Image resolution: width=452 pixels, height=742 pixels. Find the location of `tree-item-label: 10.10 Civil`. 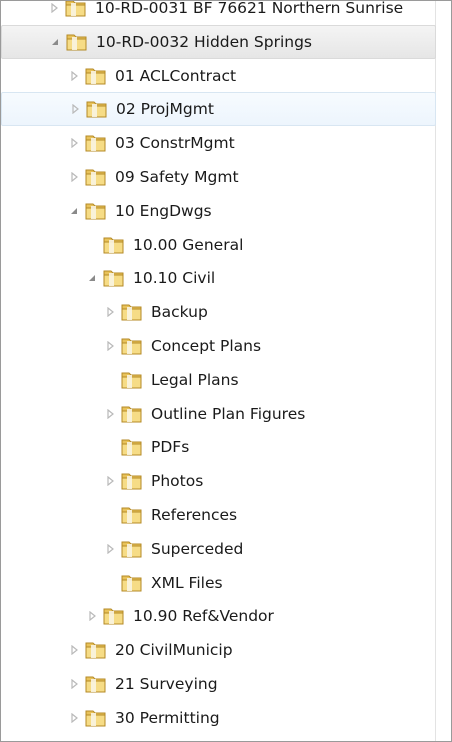

tree-item-label: 10.10 Civil is located at coordinates (174, 278).